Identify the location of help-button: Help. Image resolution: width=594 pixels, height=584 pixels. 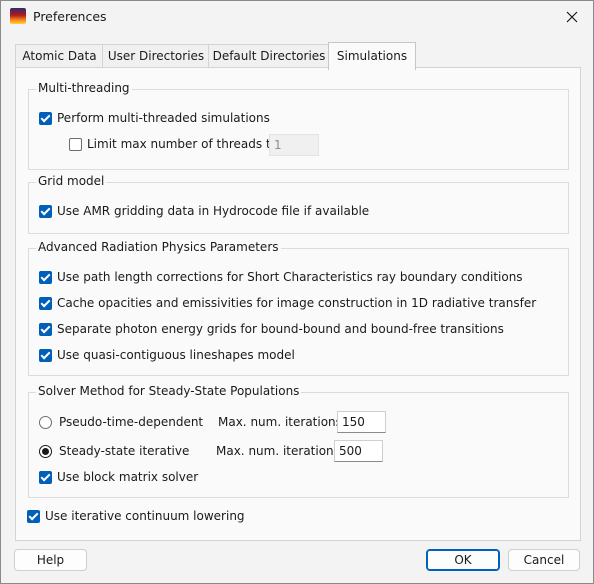
(50, 560).